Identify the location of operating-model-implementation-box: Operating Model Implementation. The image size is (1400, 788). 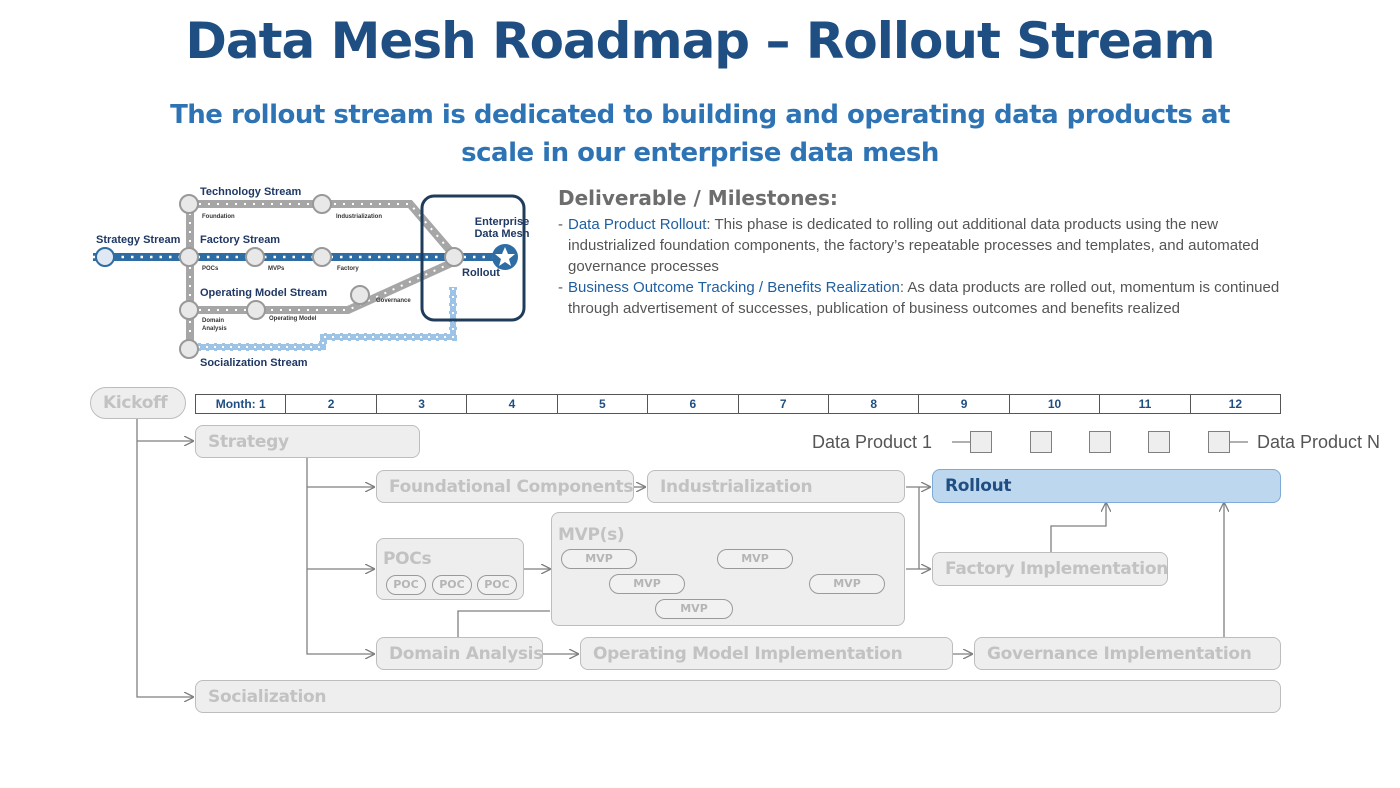
(766, 653).